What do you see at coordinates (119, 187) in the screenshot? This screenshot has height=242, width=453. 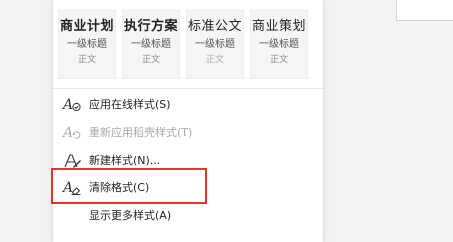 I see `menu-item-label: 清除格式(C)` at bounding box center [119, 187].